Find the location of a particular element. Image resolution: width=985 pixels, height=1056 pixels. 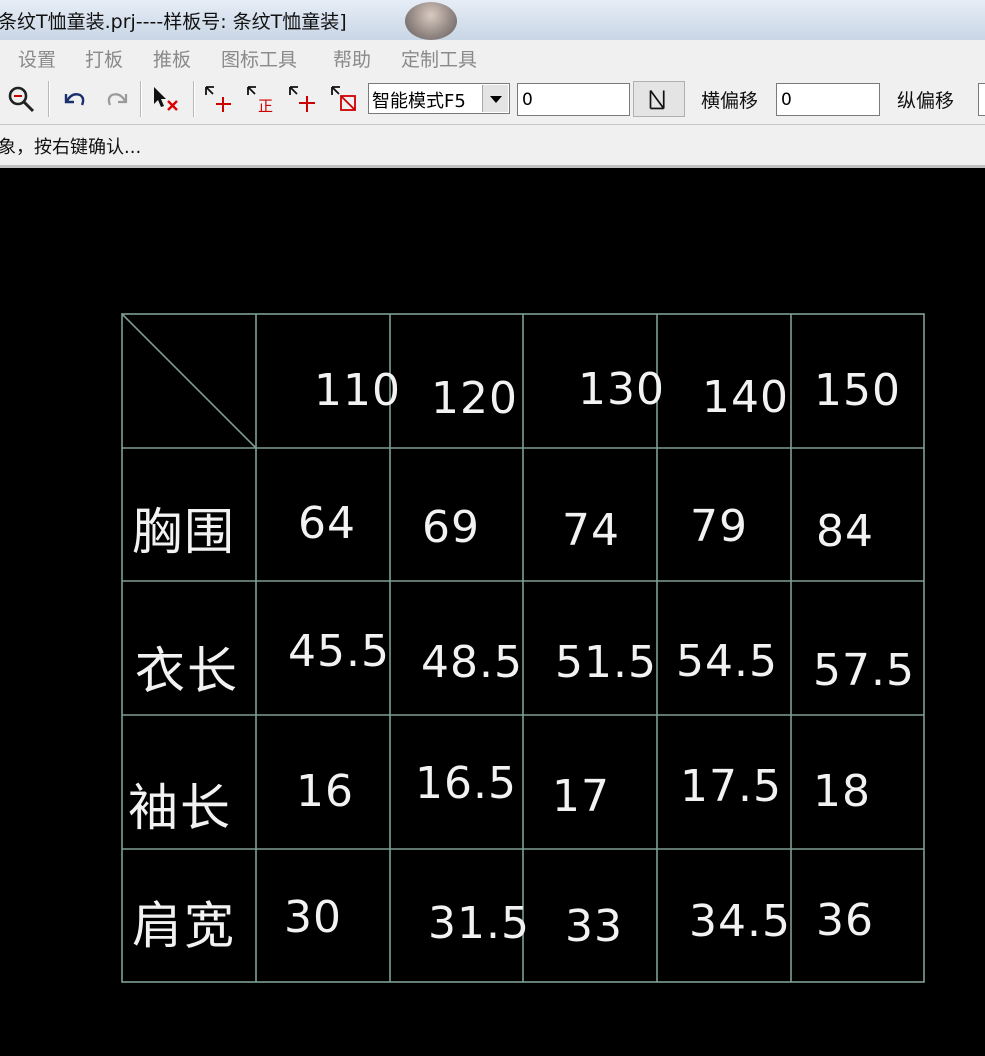

h-offset-input is located at coordinates (828, 99).